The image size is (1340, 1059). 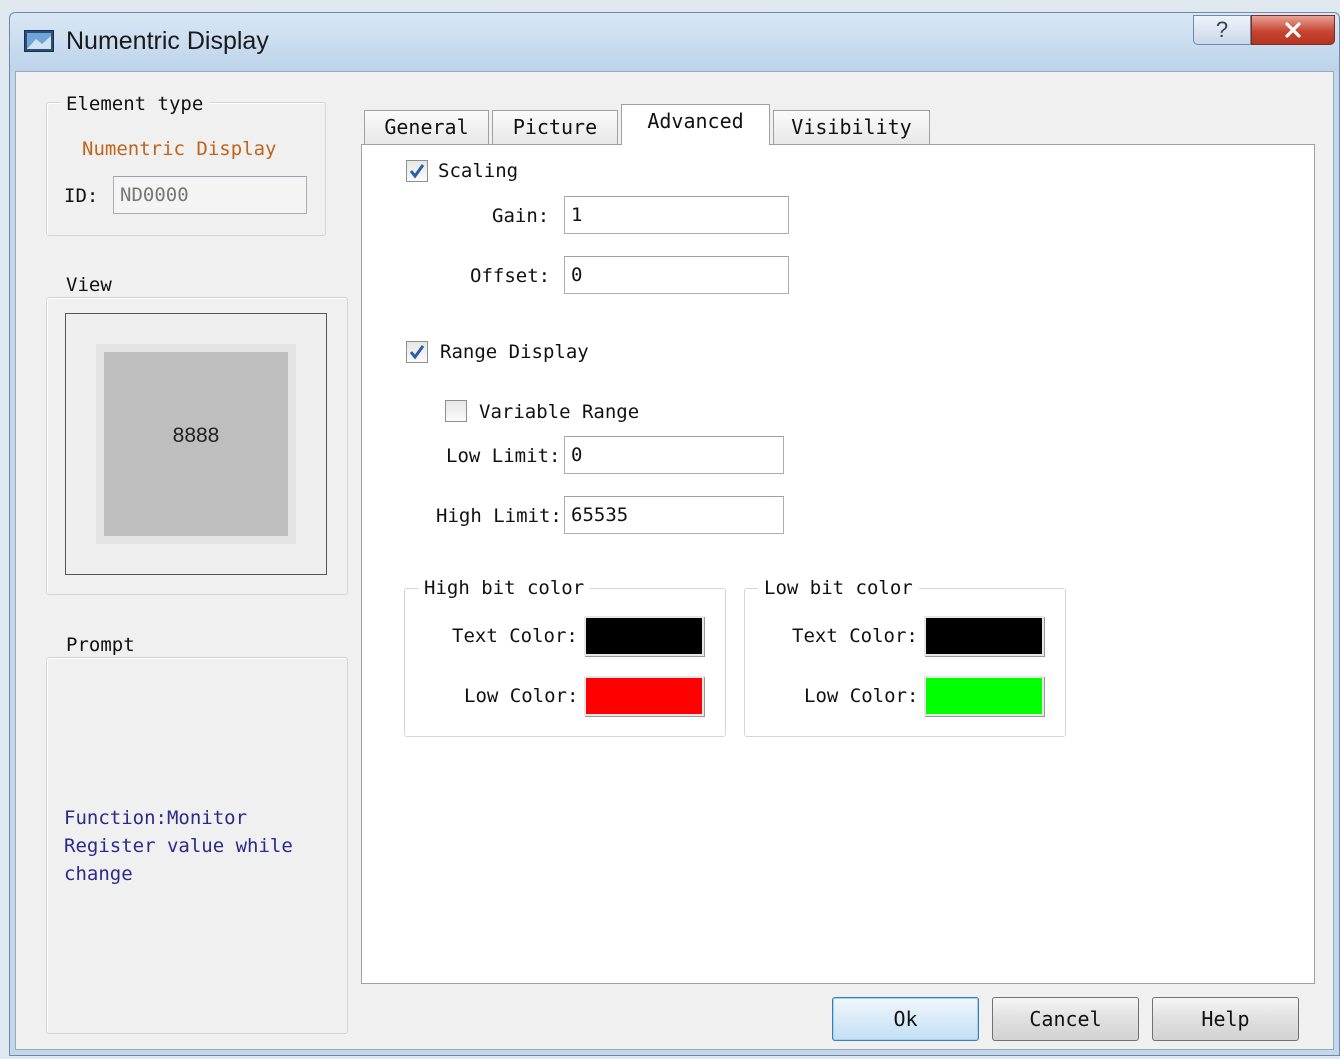 I want to click on range-display-label: Range Display, so click(x=514, y=352).